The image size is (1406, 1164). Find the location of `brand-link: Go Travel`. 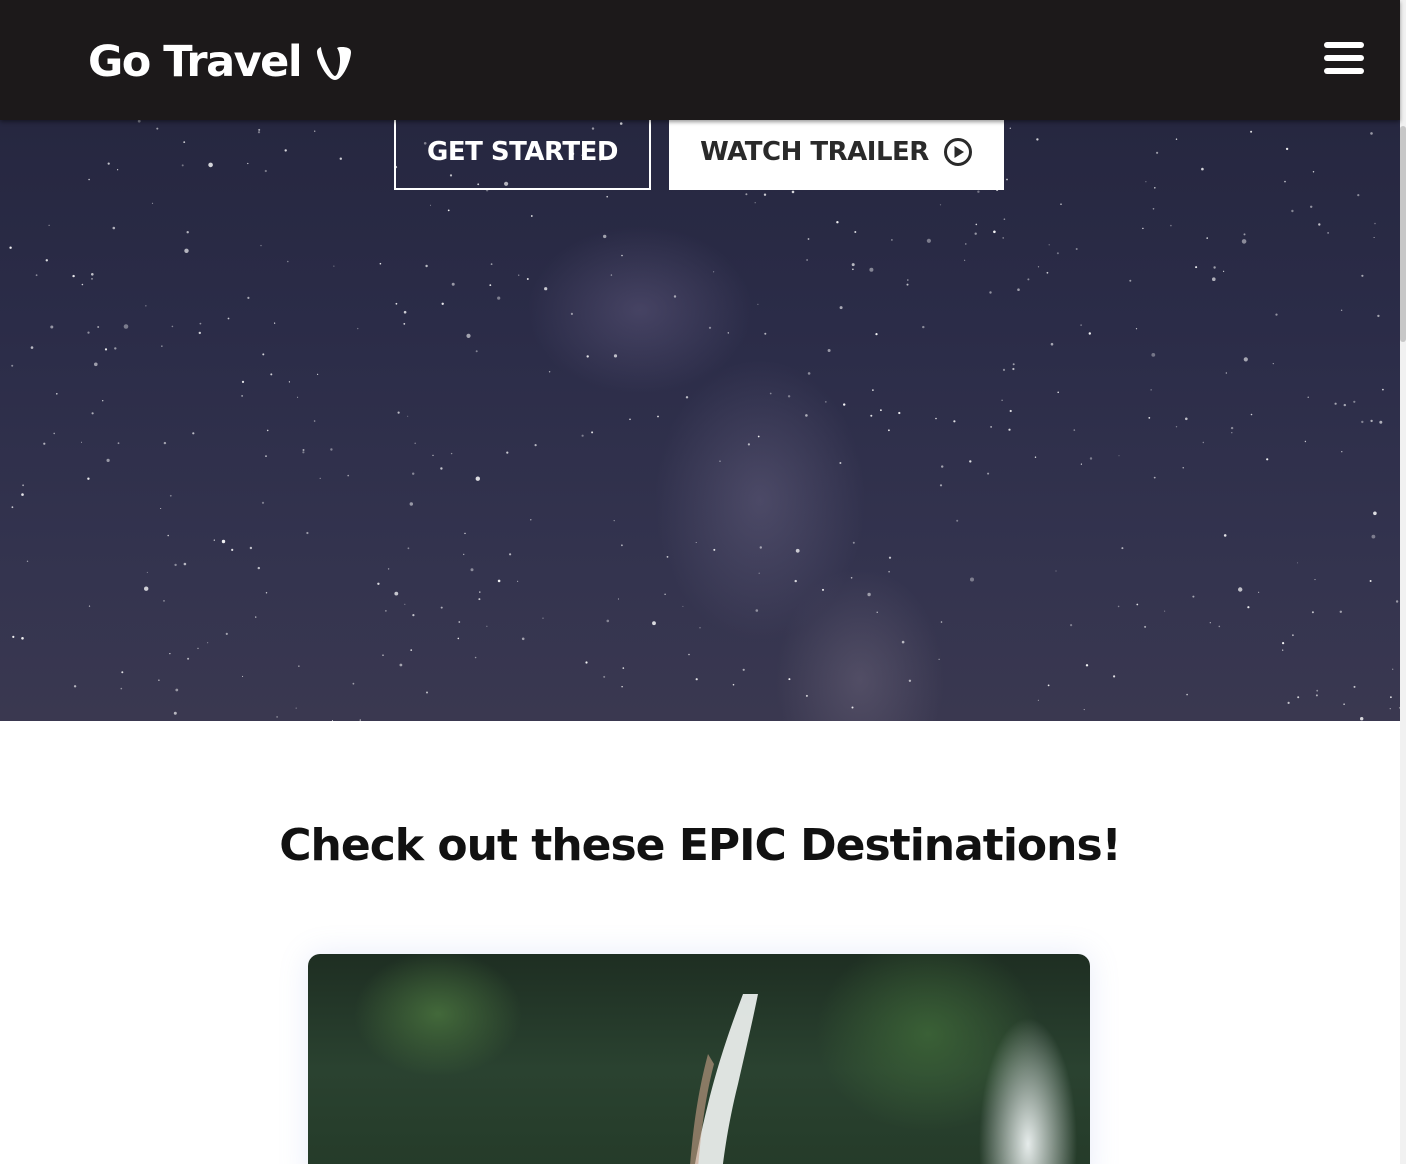

brand-link: Go Travel is located at coordinates (220, 62).